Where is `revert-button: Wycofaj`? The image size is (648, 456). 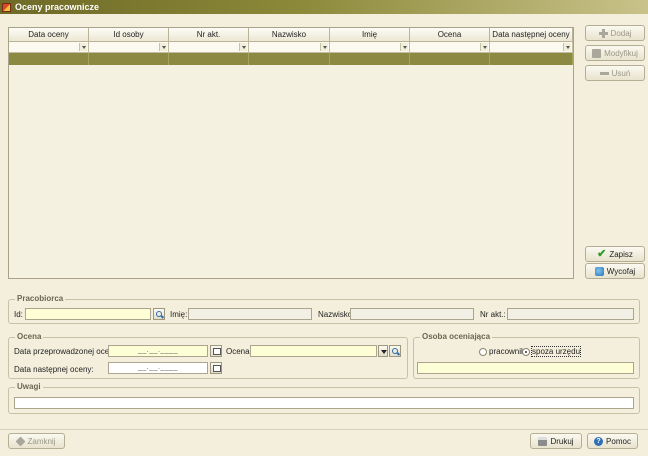 revert-button: Wycofaj is located at coordinates (615, 271).